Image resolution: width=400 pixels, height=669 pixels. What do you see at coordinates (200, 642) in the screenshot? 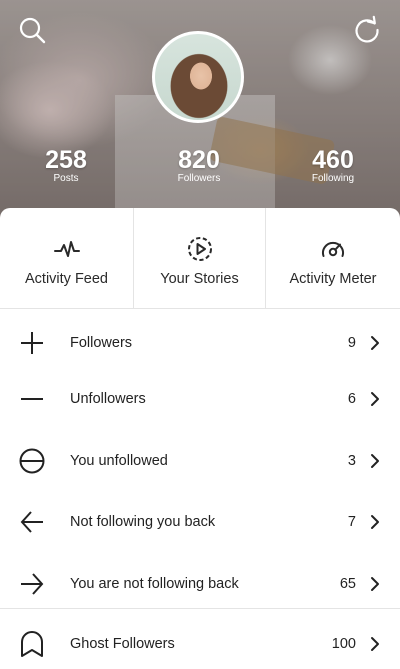
I see `ghost-followers-row: Ghost Followers 100` at bounding box center [200, 642].